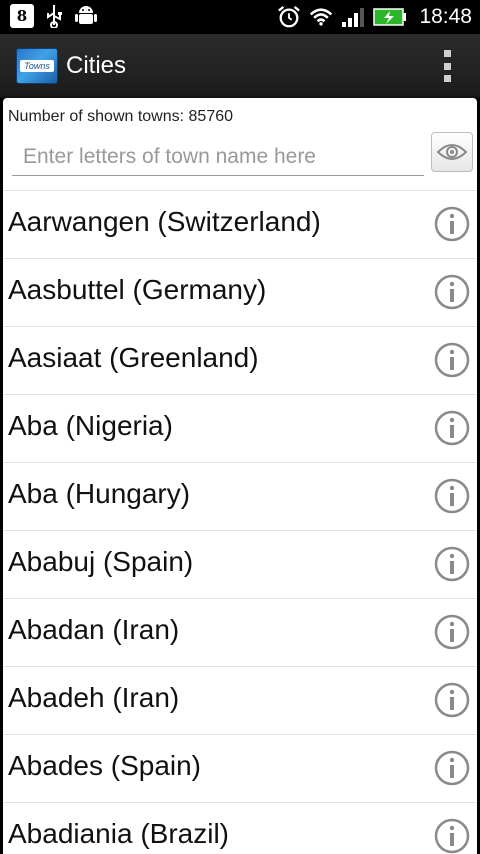 The width and height of the screenshot is (480, 854). I want to click on app-logo: Towns, so click(37, 66).